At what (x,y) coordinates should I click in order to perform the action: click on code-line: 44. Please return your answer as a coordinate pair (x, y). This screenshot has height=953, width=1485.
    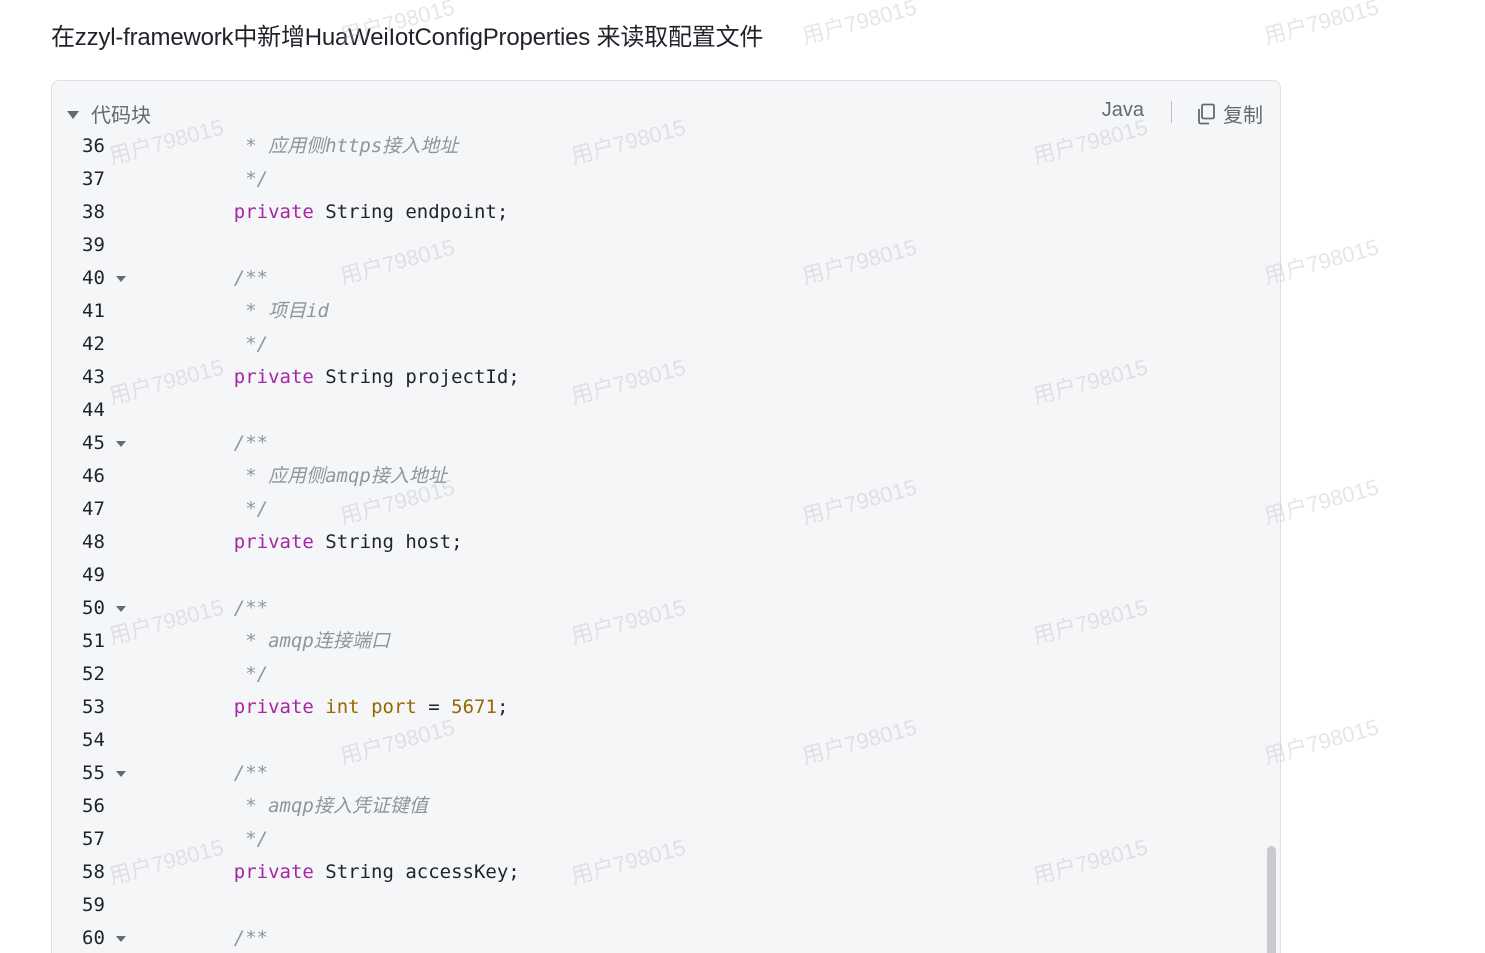
    Looking at the image, I should click on (666, 410).